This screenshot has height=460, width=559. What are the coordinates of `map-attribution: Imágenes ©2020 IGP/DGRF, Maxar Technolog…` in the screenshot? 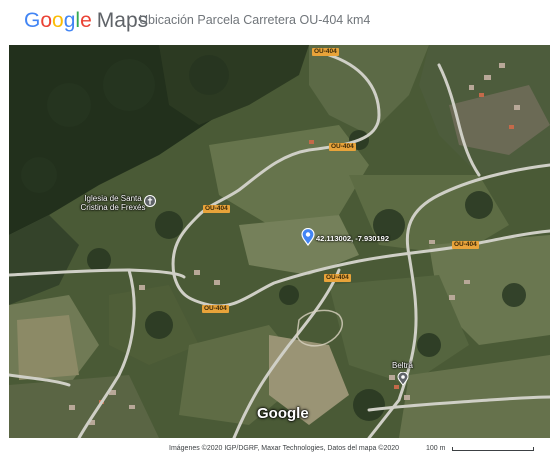 It's located at (284, 448).